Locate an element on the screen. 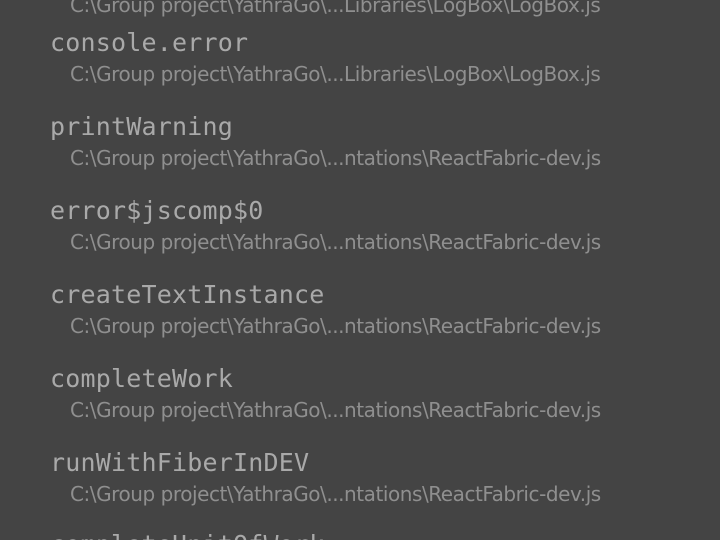  frame-function-name: runWithFiberInDEV is located at coordinates (180, 462).